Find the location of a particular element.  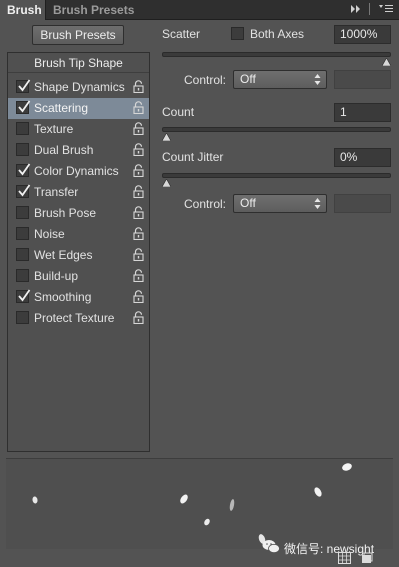

option-label: Shape Dynamics is located at coordinates (79, 87).